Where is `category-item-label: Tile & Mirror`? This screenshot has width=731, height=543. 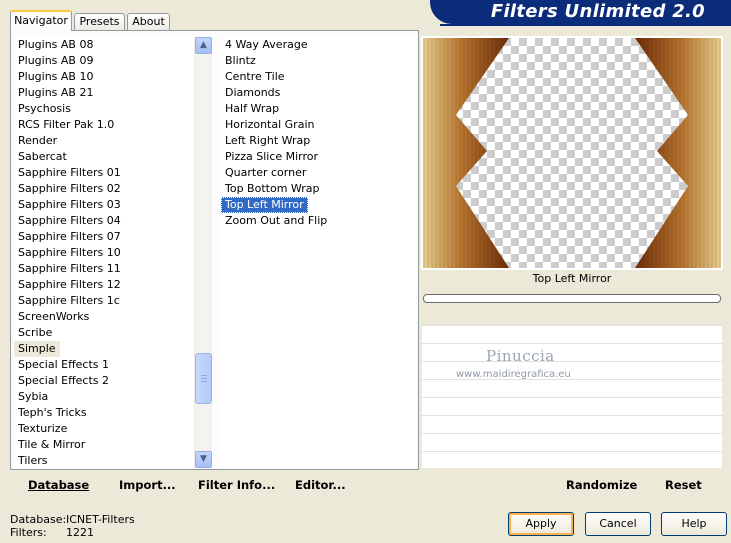
category-item-label: Tile & Mirror is located at coordinates (52, 444).